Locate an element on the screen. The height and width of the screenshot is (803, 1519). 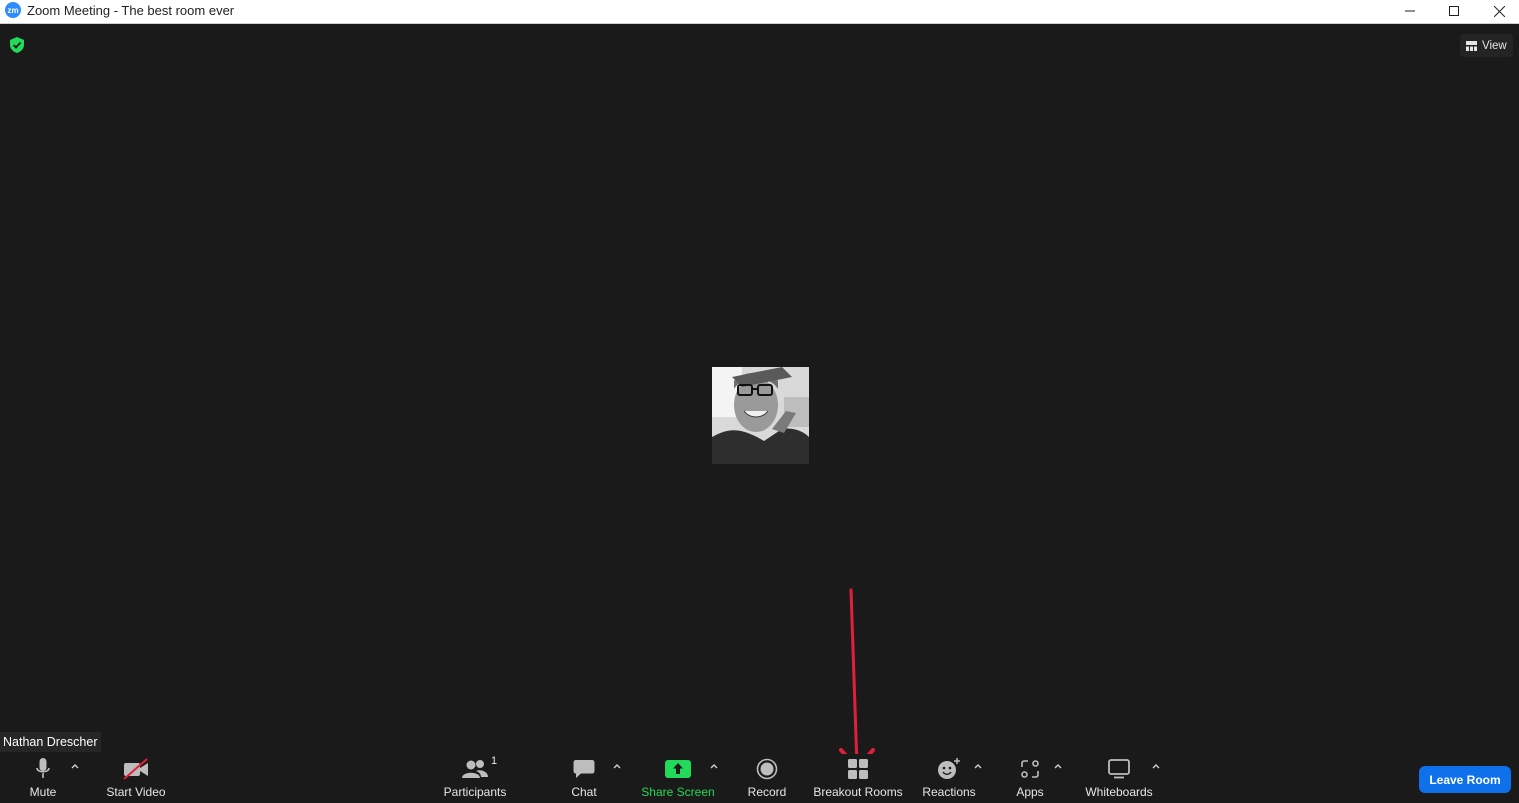
view-button: View is located at coordinates (1486, 45).